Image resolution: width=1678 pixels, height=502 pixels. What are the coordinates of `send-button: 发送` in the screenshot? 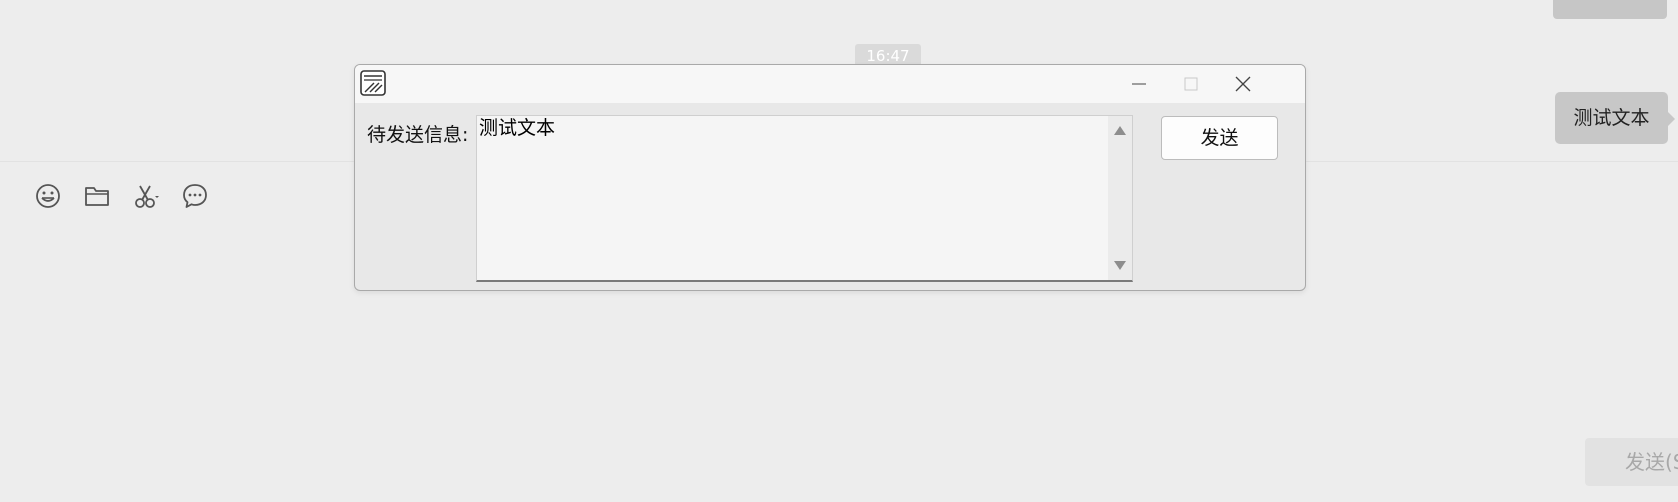 It's located at (1219, 138).